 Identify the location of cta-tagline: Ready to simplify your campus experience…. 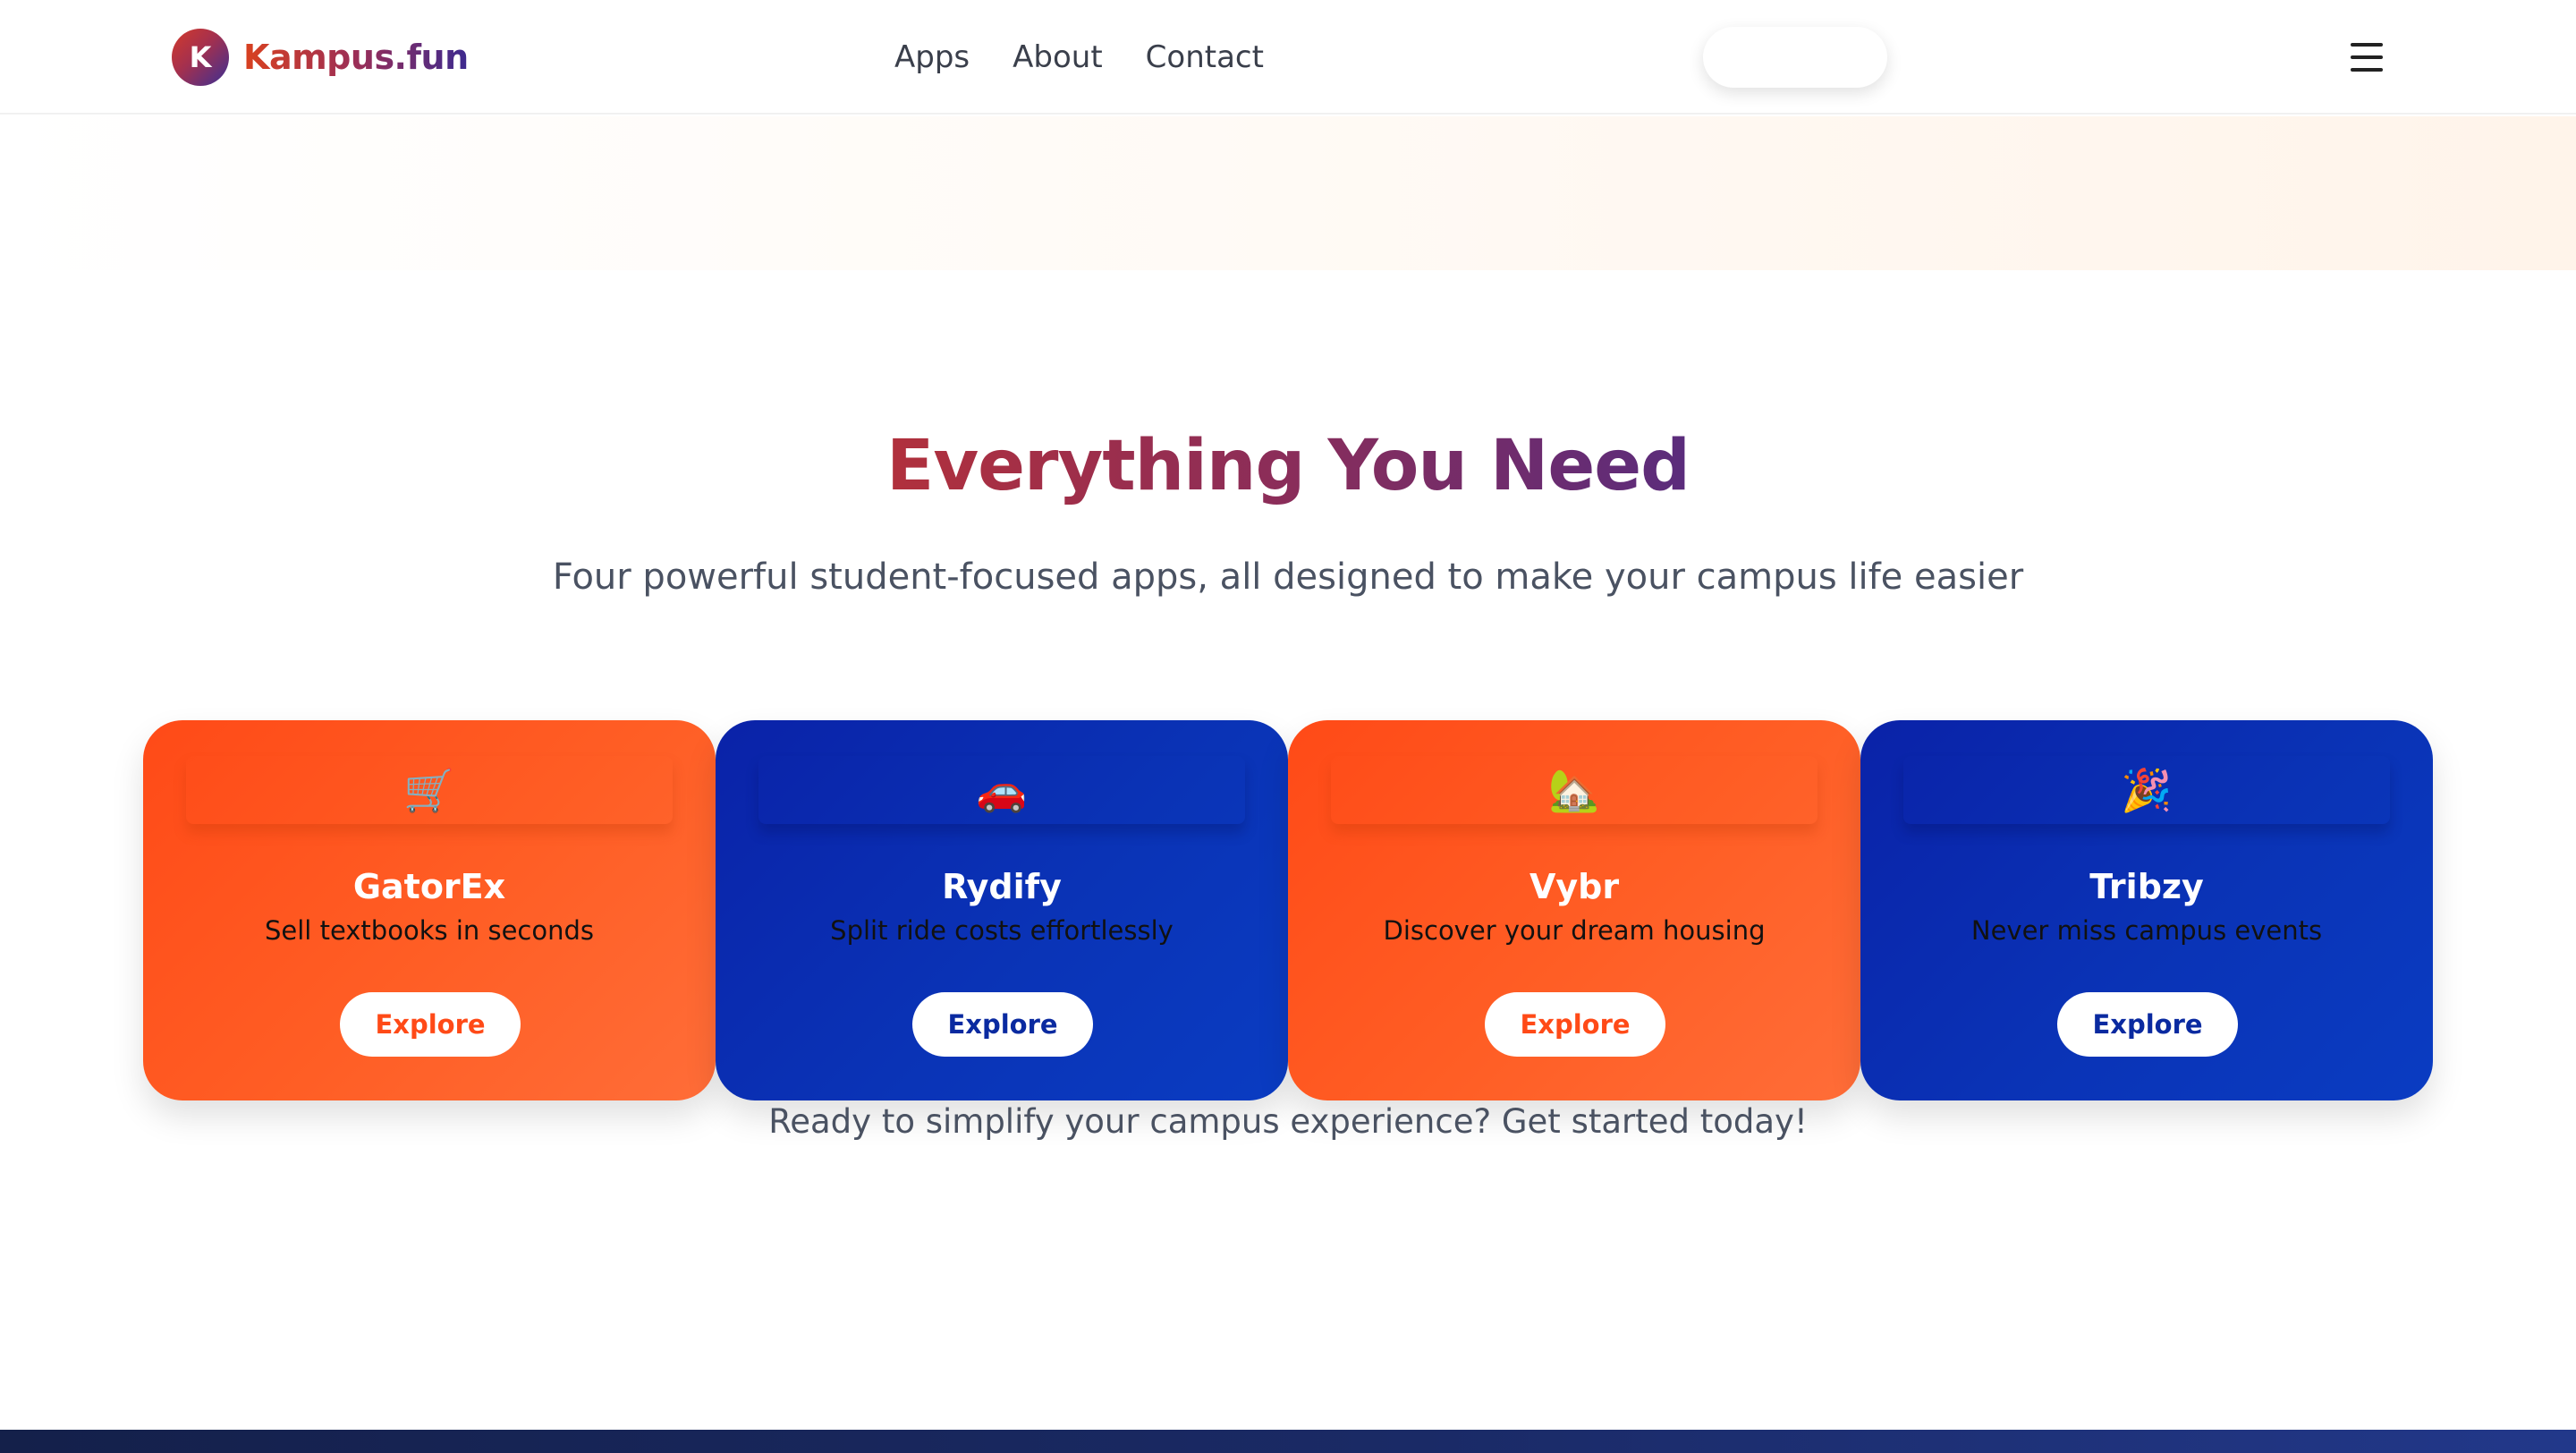
(1288, 1121).